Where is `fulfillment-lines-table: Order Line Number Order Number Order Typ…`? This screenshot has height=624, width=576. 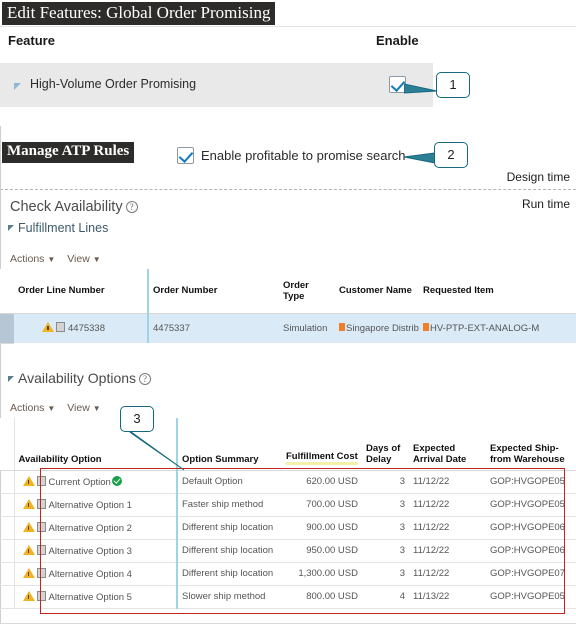 fulfillment-lines-table: Order Line Number Order Number Order Typ… is located at coordinates (288, 306).